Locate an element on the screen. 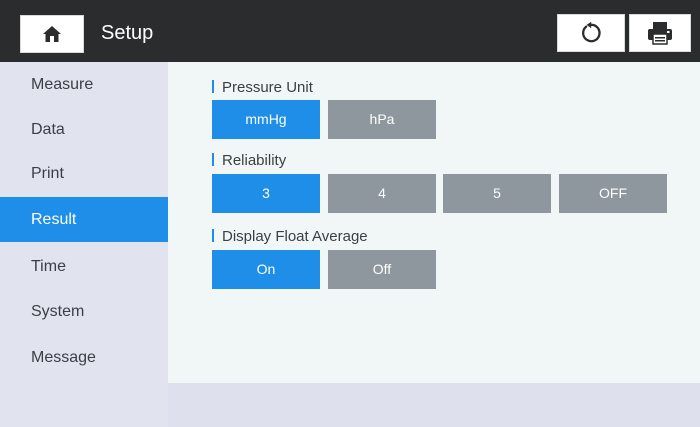  home-icon is located at coordinates (52, 34).